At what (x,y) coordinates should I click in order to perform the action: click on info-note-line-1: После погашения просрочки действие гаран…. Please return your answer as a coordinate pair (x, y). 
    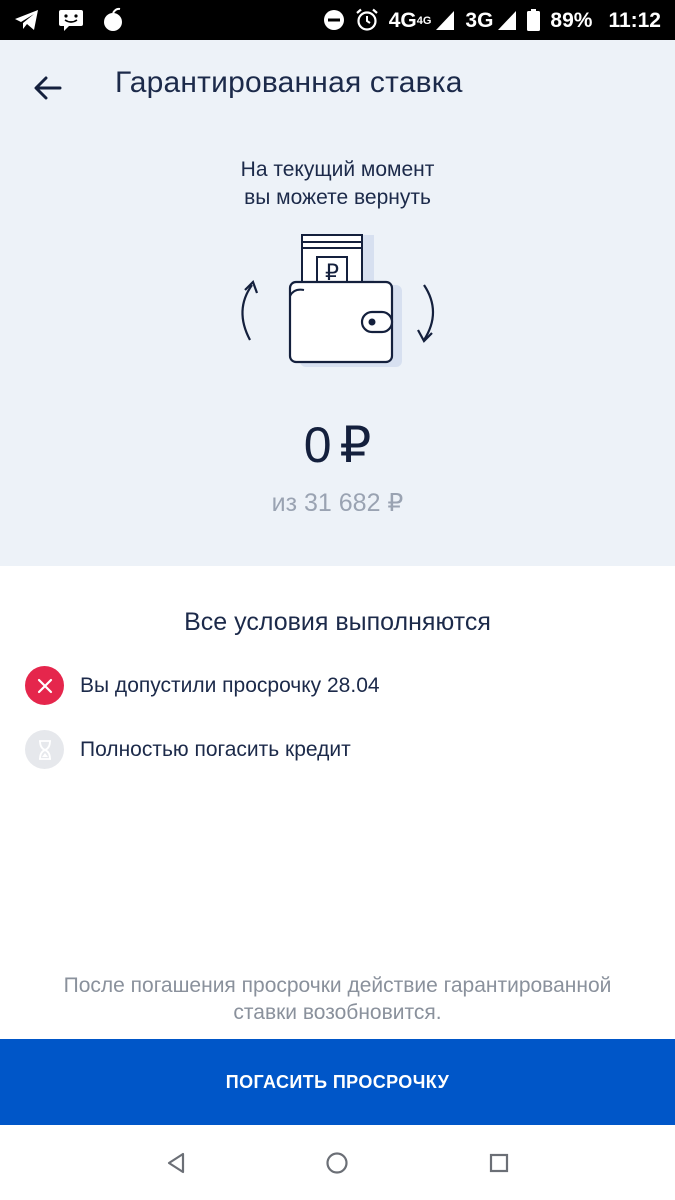
    Looking at the image, I should click on (337, 985).